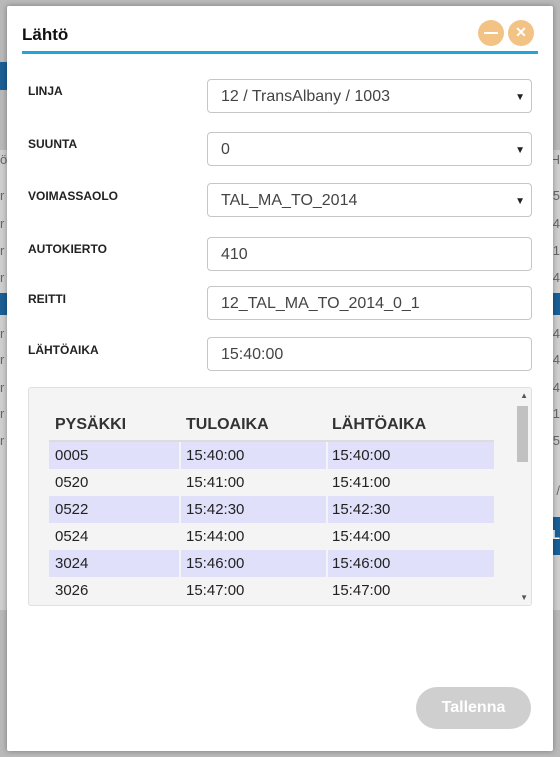 Image resolution: width=560 pixels, height=757 pixels. What do you see at coordinates (361, 536) in the screenshot?
I see `departure-time-cell: 15:44:00` at bounding box center [361, 536].